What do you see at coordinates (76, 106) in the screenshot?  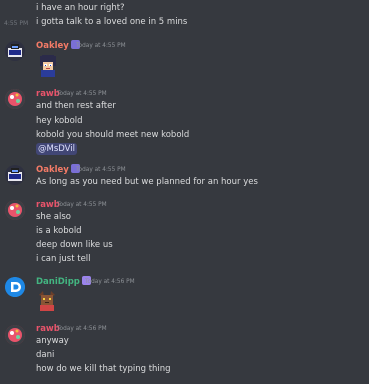 I see `message-line: and then rest after` at bounding box center [76, 106].